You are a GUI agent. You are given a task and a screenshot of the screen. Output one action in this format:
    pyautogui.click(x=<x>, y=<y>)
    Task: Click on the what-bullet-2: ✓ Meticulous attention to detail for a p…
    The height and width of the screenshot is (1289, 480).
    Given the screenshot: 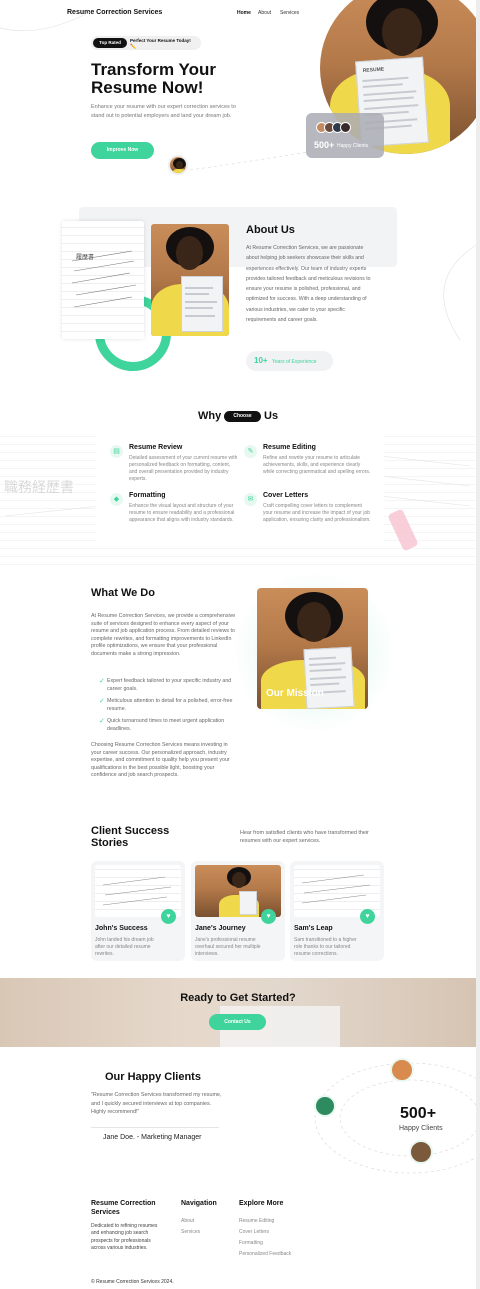 What is the action you would take?
    pyautogui.click(x=169, y=705)
    